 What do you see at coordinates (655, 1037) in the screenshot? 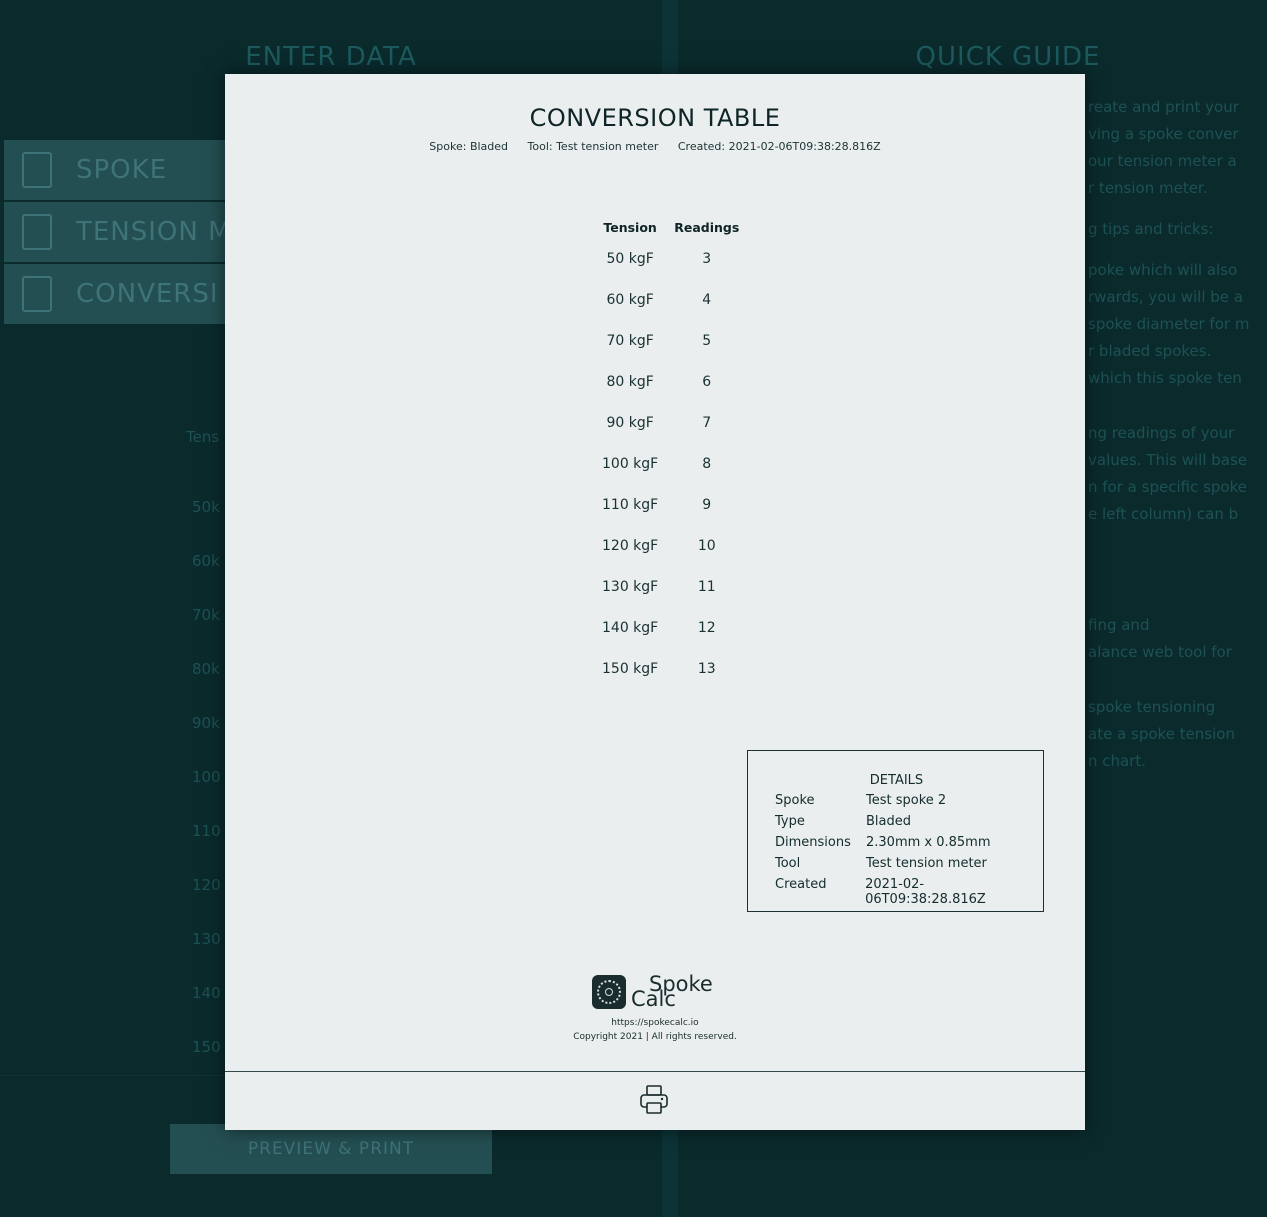
I see `footer-copyright: Copyright 2021 | All rights reserved.` at bounding box center [655, 1037].